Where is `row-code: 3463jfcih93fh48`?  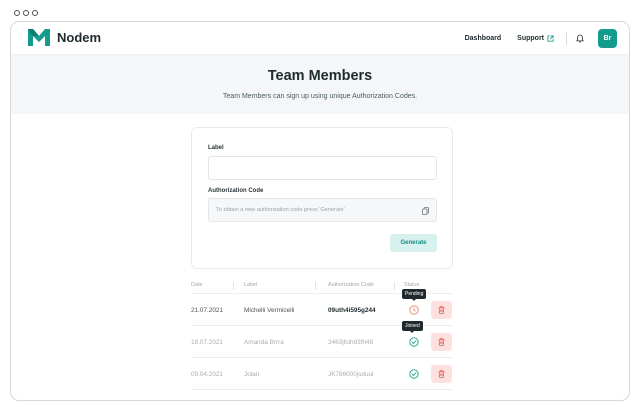
row-code: 3463jfcih93fh48 is located at coordinates (351, 342).